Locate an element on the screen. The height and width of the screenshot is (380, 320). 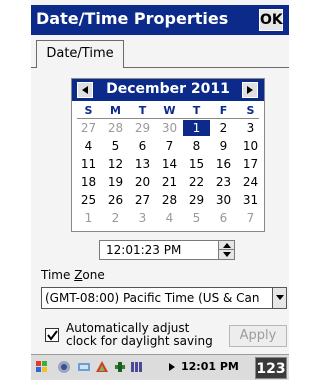
calendar-day: 20 is located at coordinates (142, 182).